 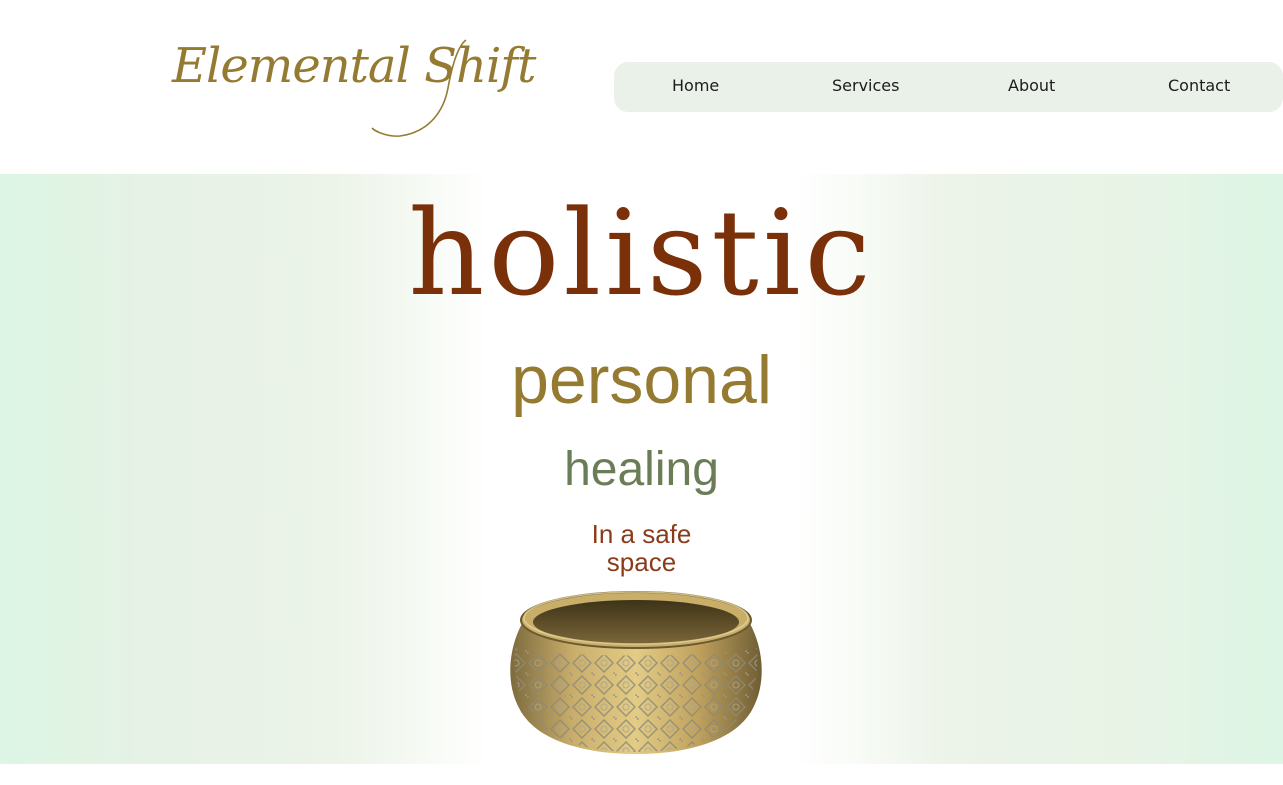 What do you see at coordinates (419, 88) in the screenshot?
I see `logo-flourish-icon` at bounding box center [419, 88].